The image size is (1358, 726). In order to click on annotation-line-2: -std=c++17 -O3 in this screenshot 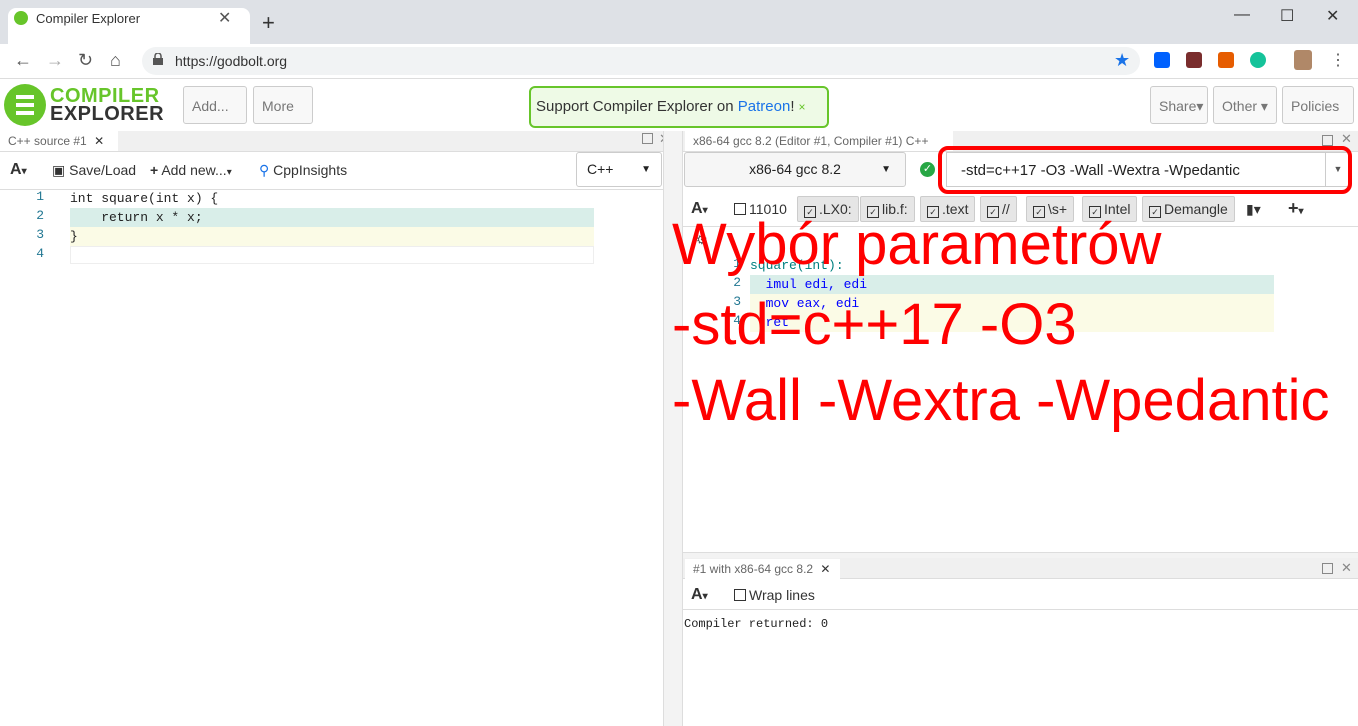, I will do `click(874, 324)`.